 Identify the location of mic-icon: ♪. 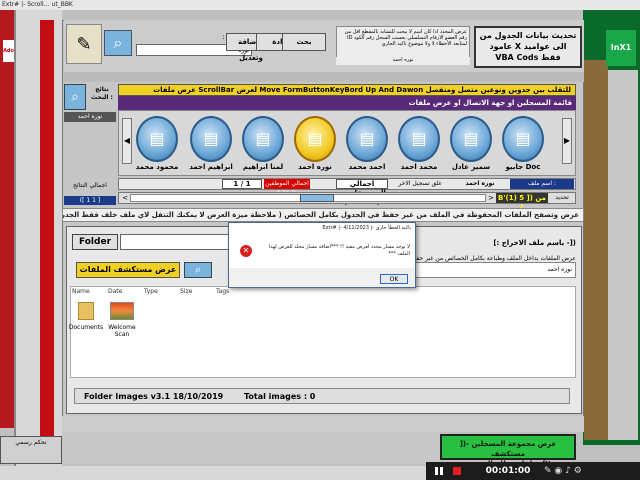
(568, 471).